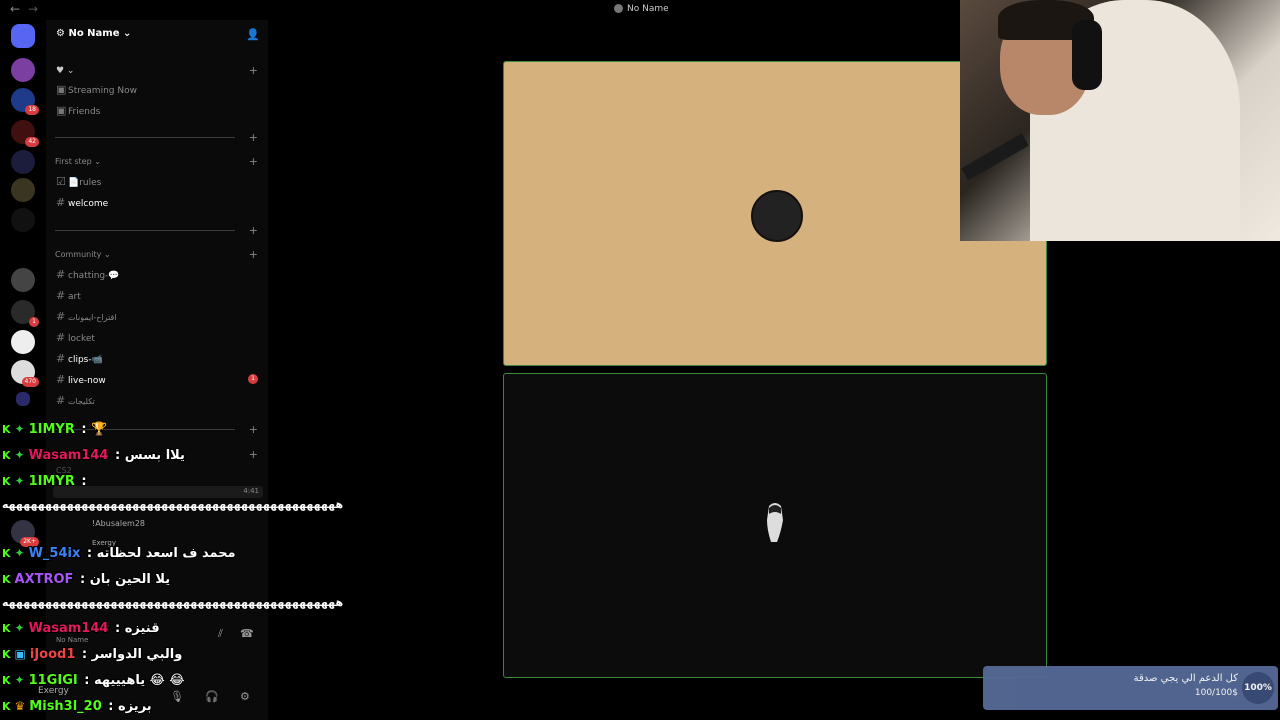 This screenshot has width=1280, height=720. What do you see at coordinates (20, 706) in the screenshot?
I see `badge-icon: ♛` at bounding box center [20, 706].